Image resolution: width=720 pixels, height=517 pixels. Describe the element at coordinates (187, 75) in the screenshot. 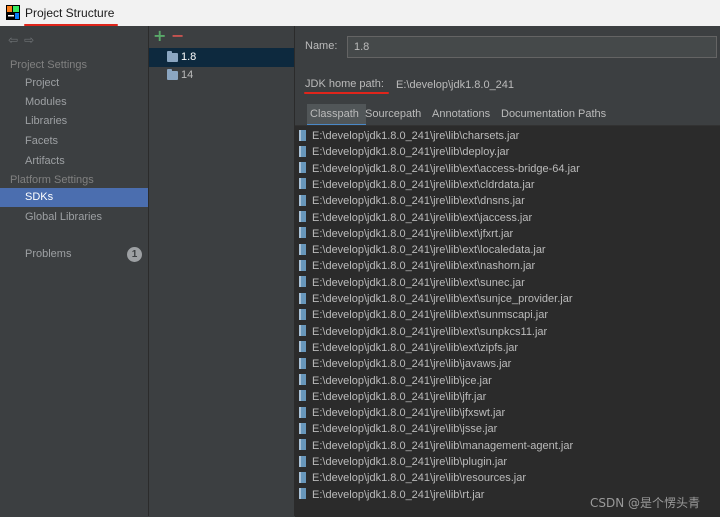

I see `sdk-item-label: 14` at that location.